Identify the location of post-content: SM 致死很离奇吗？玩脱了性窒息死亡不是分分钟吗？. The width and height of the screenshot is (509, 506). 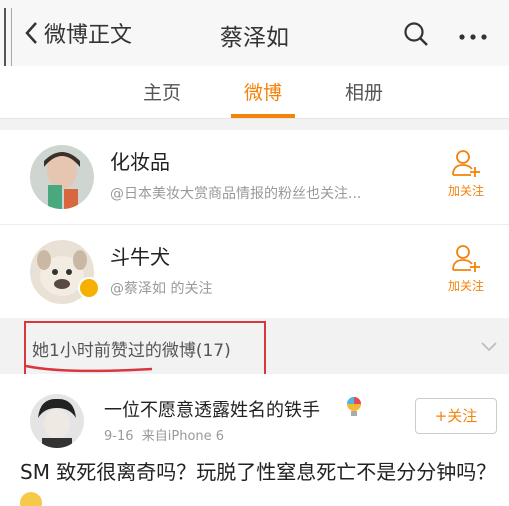
(262, 482).